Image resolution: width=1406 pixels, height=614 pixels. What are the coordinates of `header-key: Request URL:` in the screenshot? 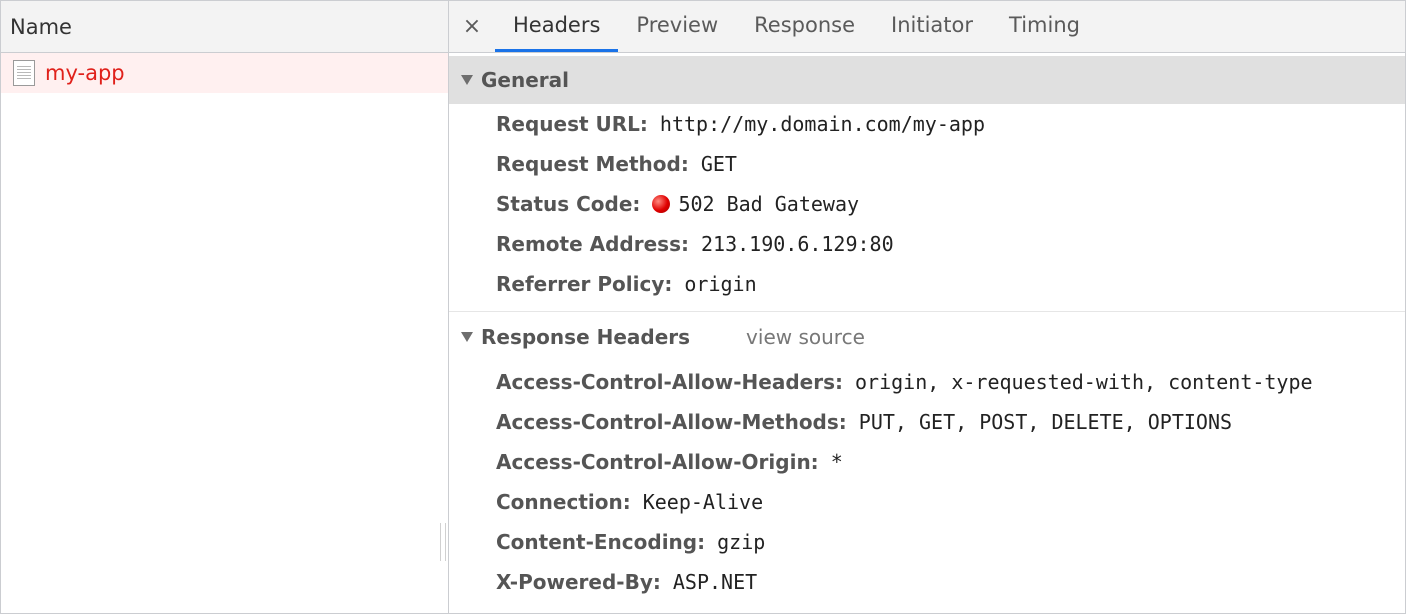 It's located at (572, 124).